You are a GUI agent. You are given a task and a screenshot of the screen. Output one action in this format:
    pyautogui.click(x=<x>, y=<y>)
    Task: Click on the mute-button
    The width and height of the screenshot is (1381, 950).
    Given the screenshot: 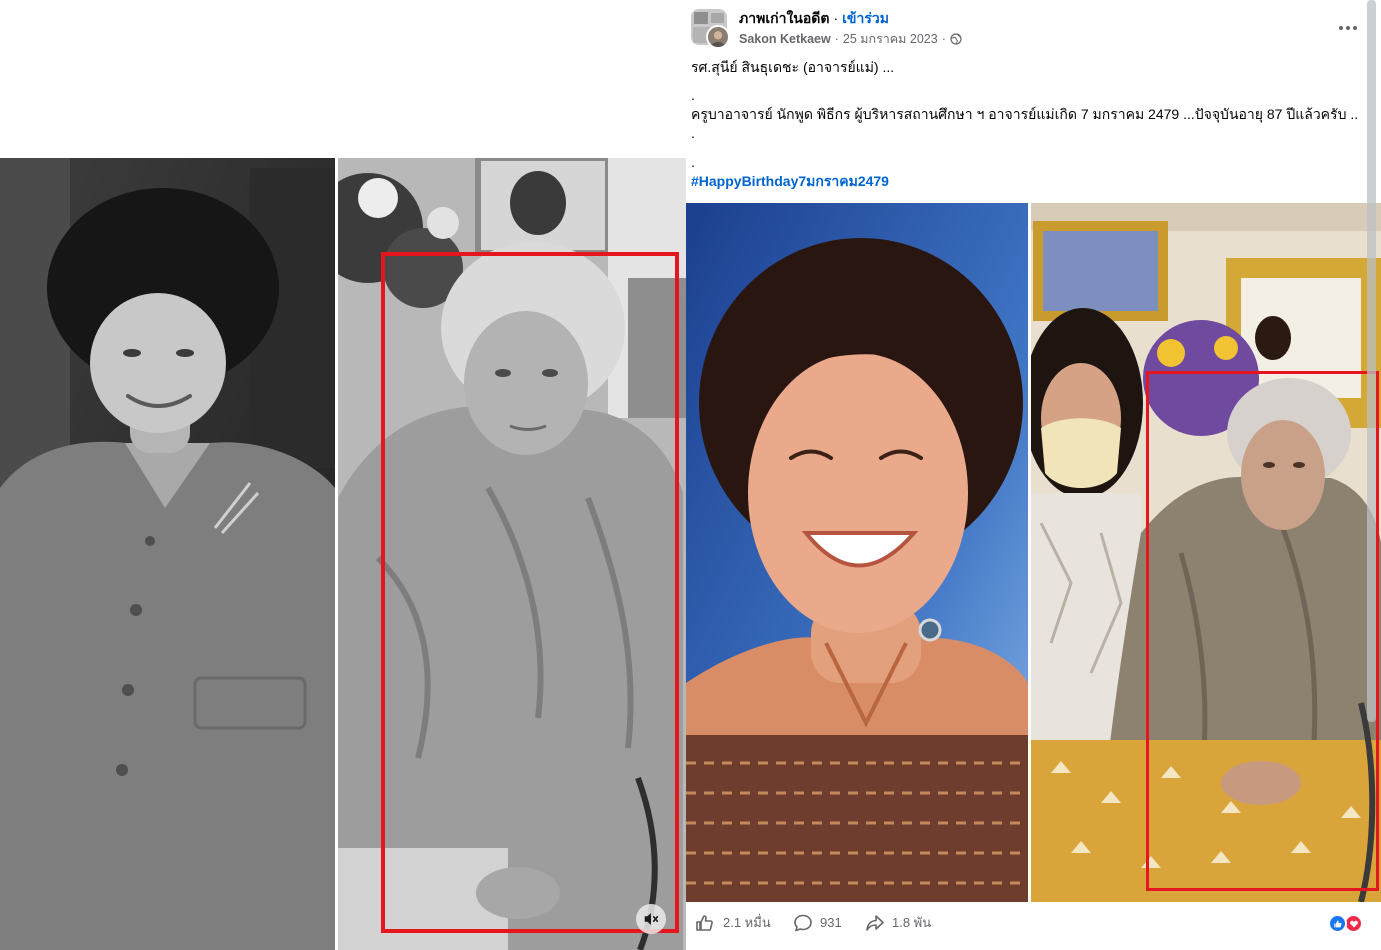 What is the action you would take?
    pyautogui.click(x=651, y=919)
    